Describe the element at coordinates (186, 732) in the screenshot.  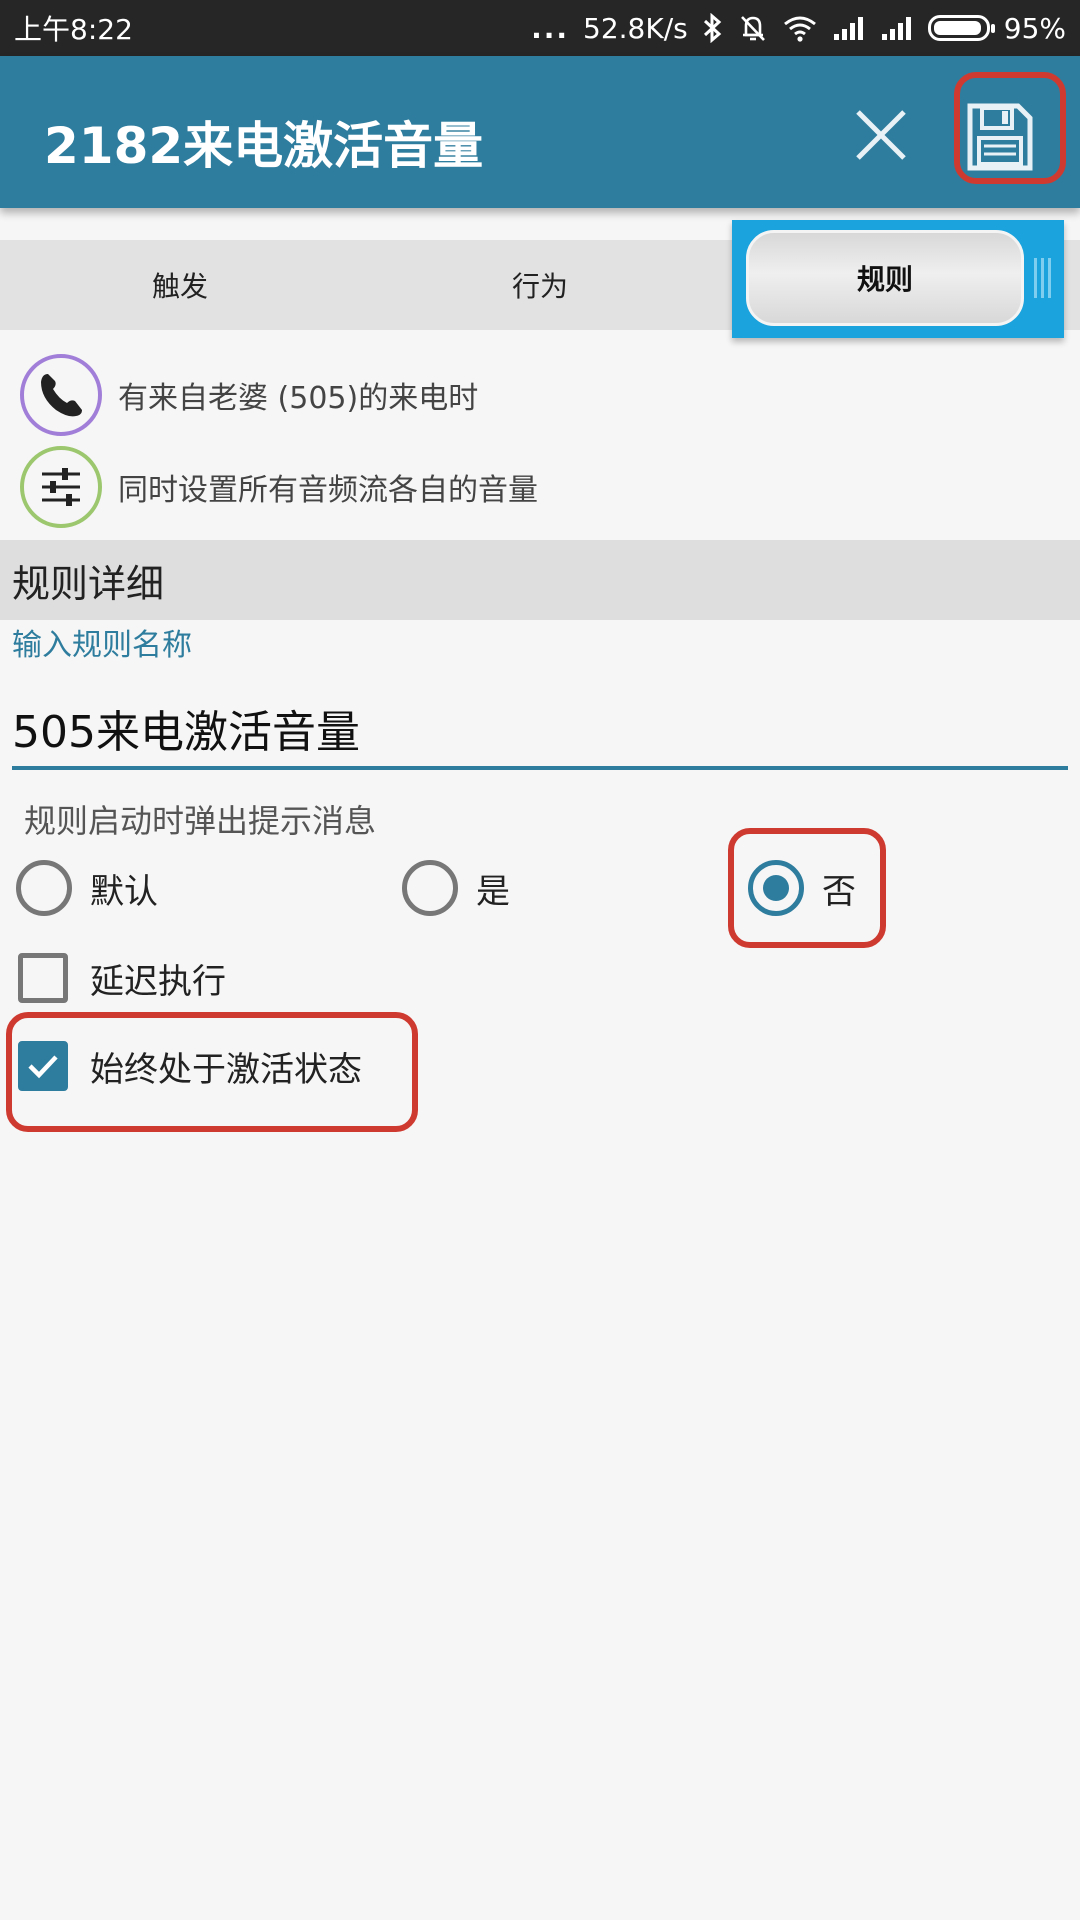
I see `rule-name-value: 505来电激活音量` at that location.